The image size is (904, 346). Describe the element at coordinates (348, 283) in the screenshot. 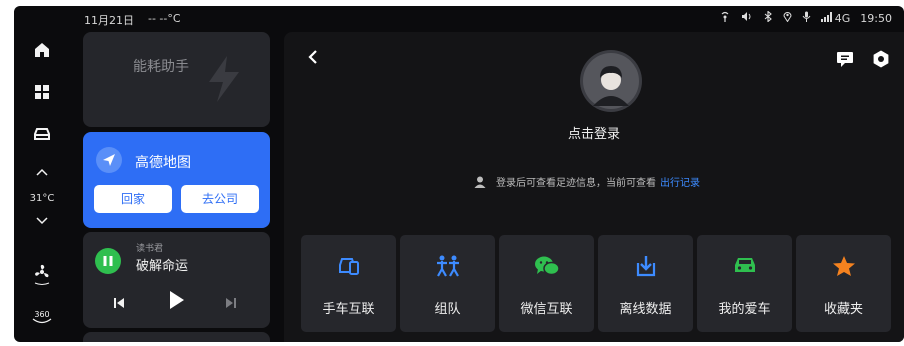

I see `function-tile-phone-car: 手车互联` at that location.